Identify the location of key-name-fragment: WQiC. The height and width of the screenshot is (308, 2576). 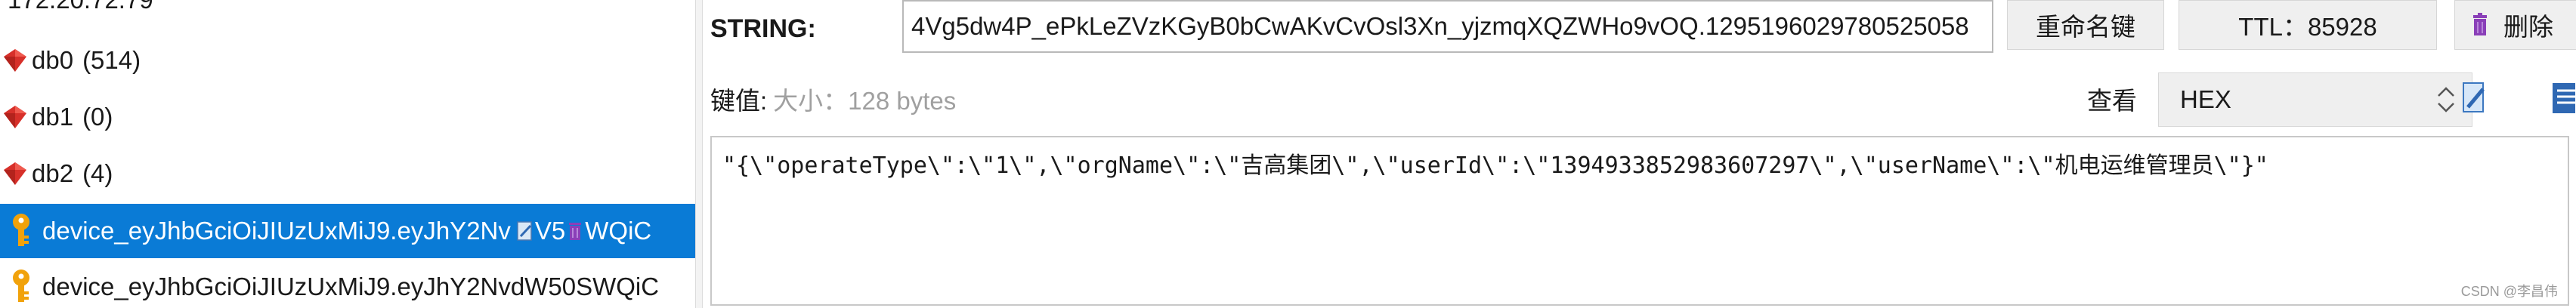
(618, 231).